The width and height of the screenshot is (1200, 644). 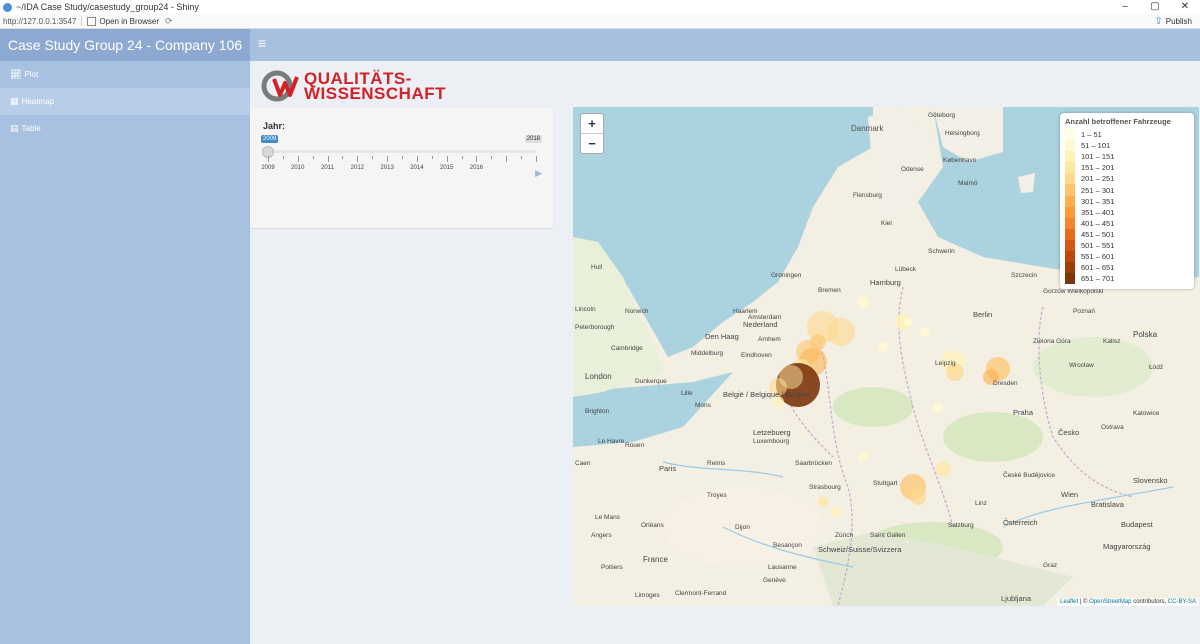 I want to click on label-saint-gallen: Saint Gallen, so click(x=888, y=535).